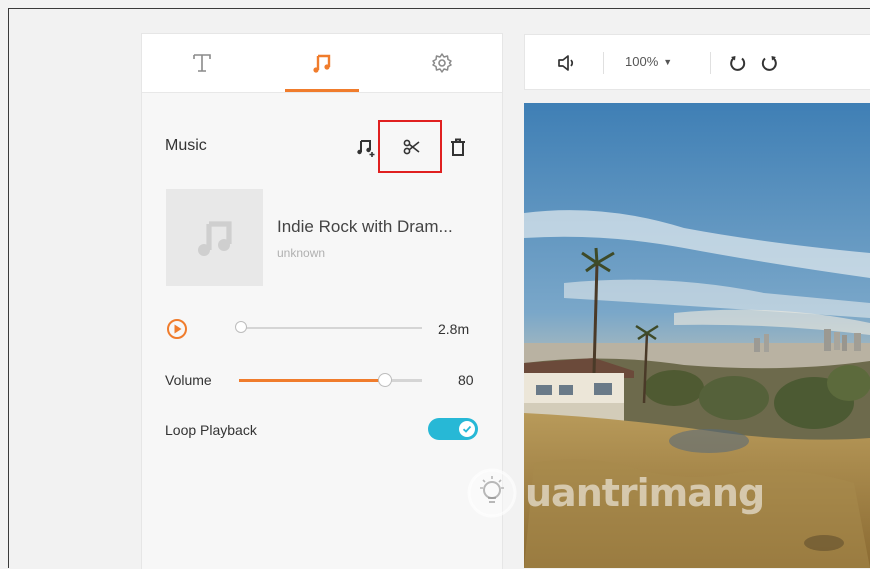  I want to click on delete-button, so click(458, 147).